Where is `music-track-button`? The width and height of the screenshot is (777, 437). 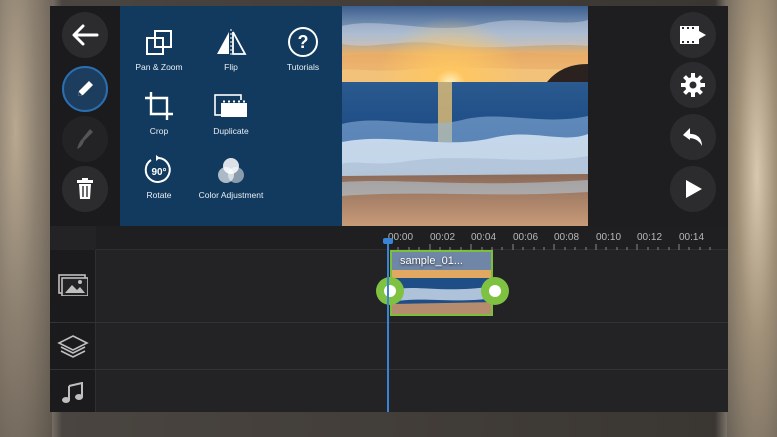
music-track-button is located at coordinates (73, 393).